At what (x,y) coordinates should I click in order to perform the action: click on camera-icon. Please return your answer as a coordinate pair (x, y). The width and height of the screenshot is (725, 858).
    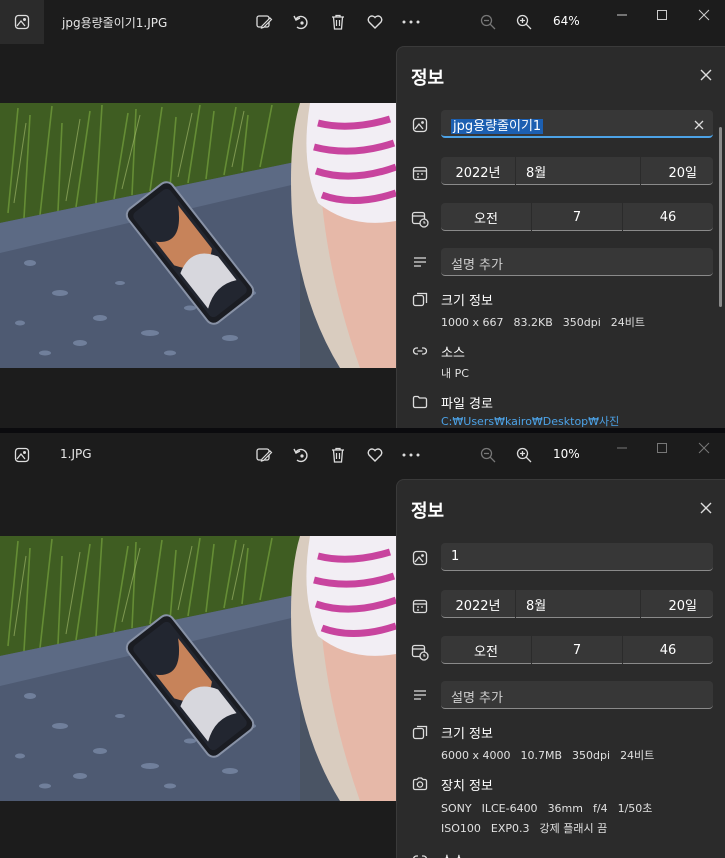
    Looking at the image, I should click on (420, 784).